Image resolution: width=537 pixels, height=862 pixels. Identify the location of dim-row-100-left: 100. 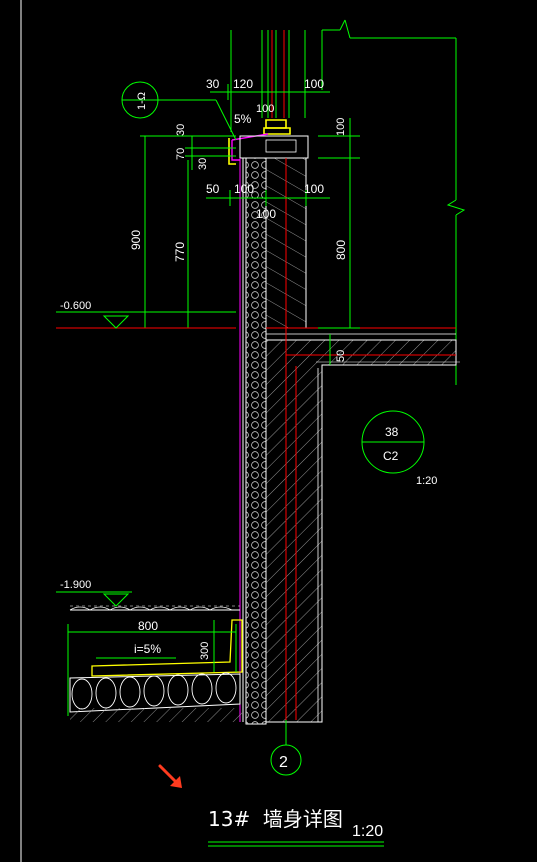
(244, 189).